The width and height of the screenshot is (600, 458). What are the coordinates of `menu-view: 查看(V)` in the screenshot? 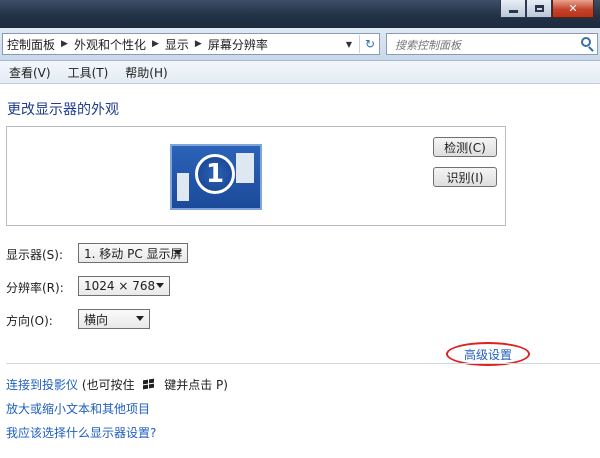 It's located at (30, 72).